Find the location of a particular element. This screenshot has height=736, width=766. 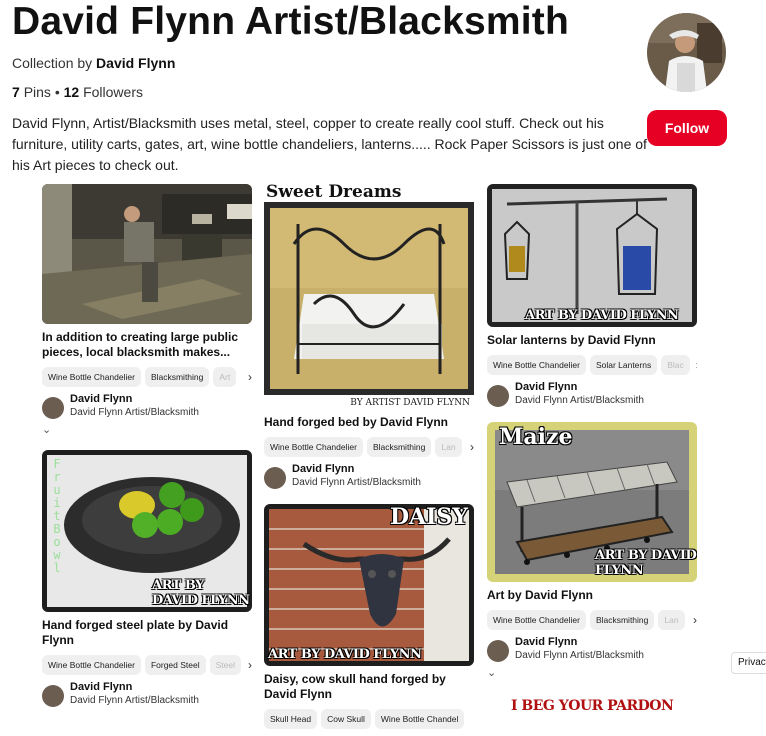

tag-chip: Wine Bottle Chandel is located at coordinates (419, 719).